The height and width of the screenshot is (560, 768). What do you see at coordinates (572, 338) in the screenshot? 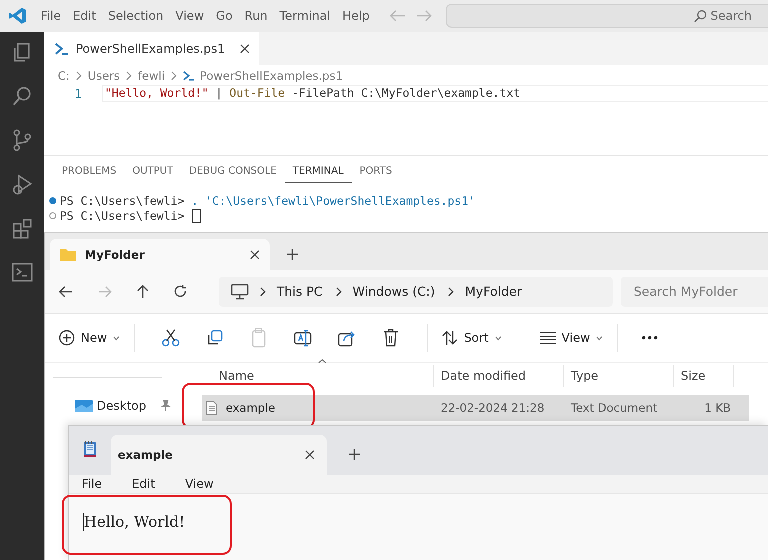
I see `view-button: View` at bounding box center [572, 338].